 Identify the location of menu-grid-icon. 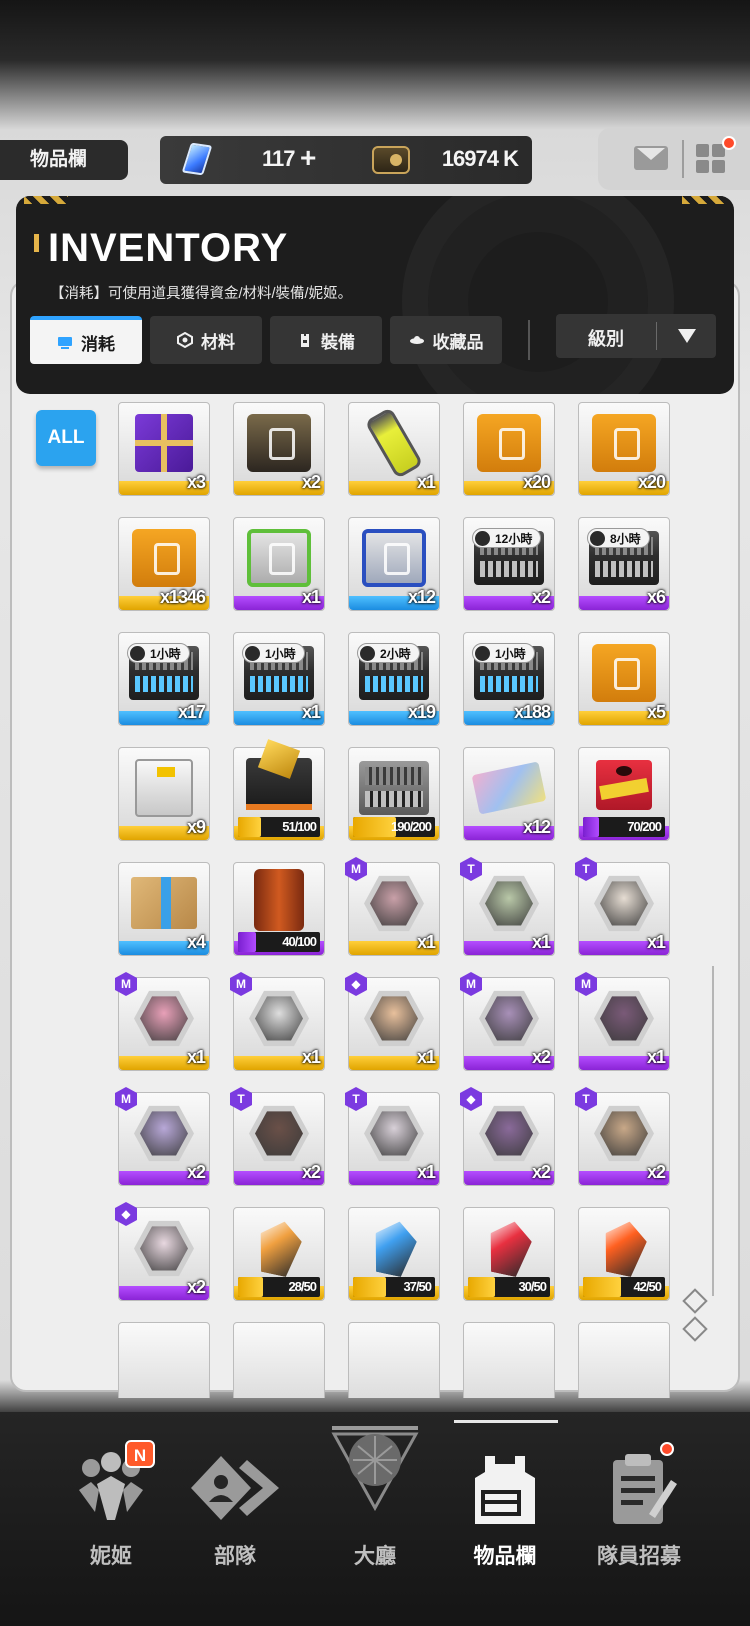
(711, 159).